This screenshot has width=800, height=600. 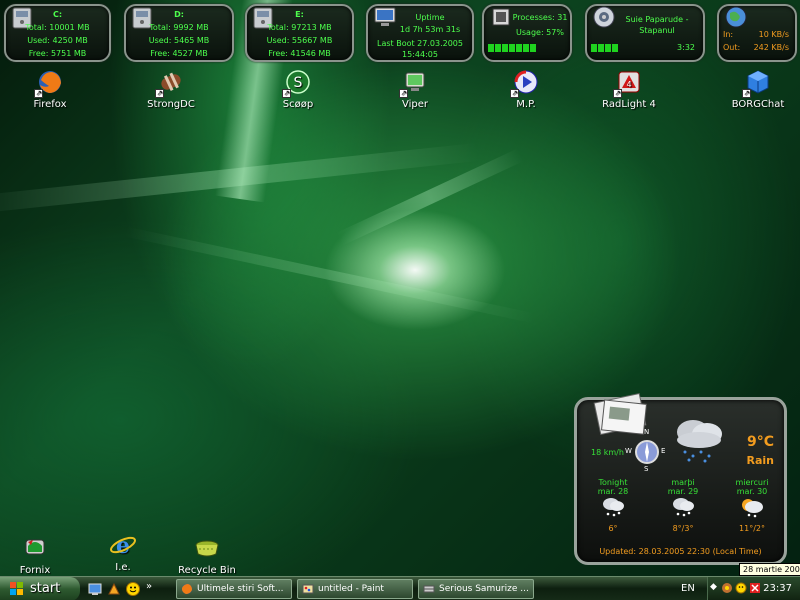 I want to click on forecast-day: Tonight mar. 28 6°, so click(x=613, y=505).